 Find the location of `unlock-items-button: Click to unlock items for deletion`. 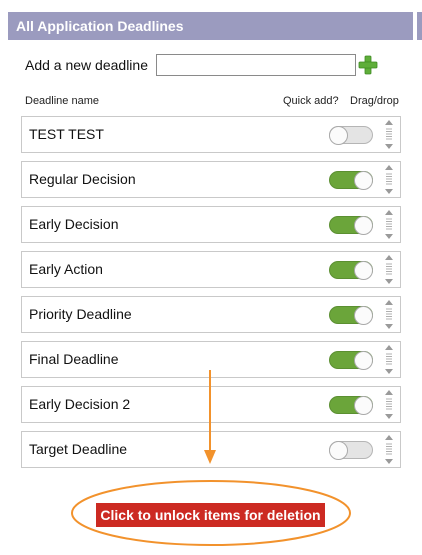

unlock-items-button: Click to unlock items for deletion is located at coordinates (210, 515).